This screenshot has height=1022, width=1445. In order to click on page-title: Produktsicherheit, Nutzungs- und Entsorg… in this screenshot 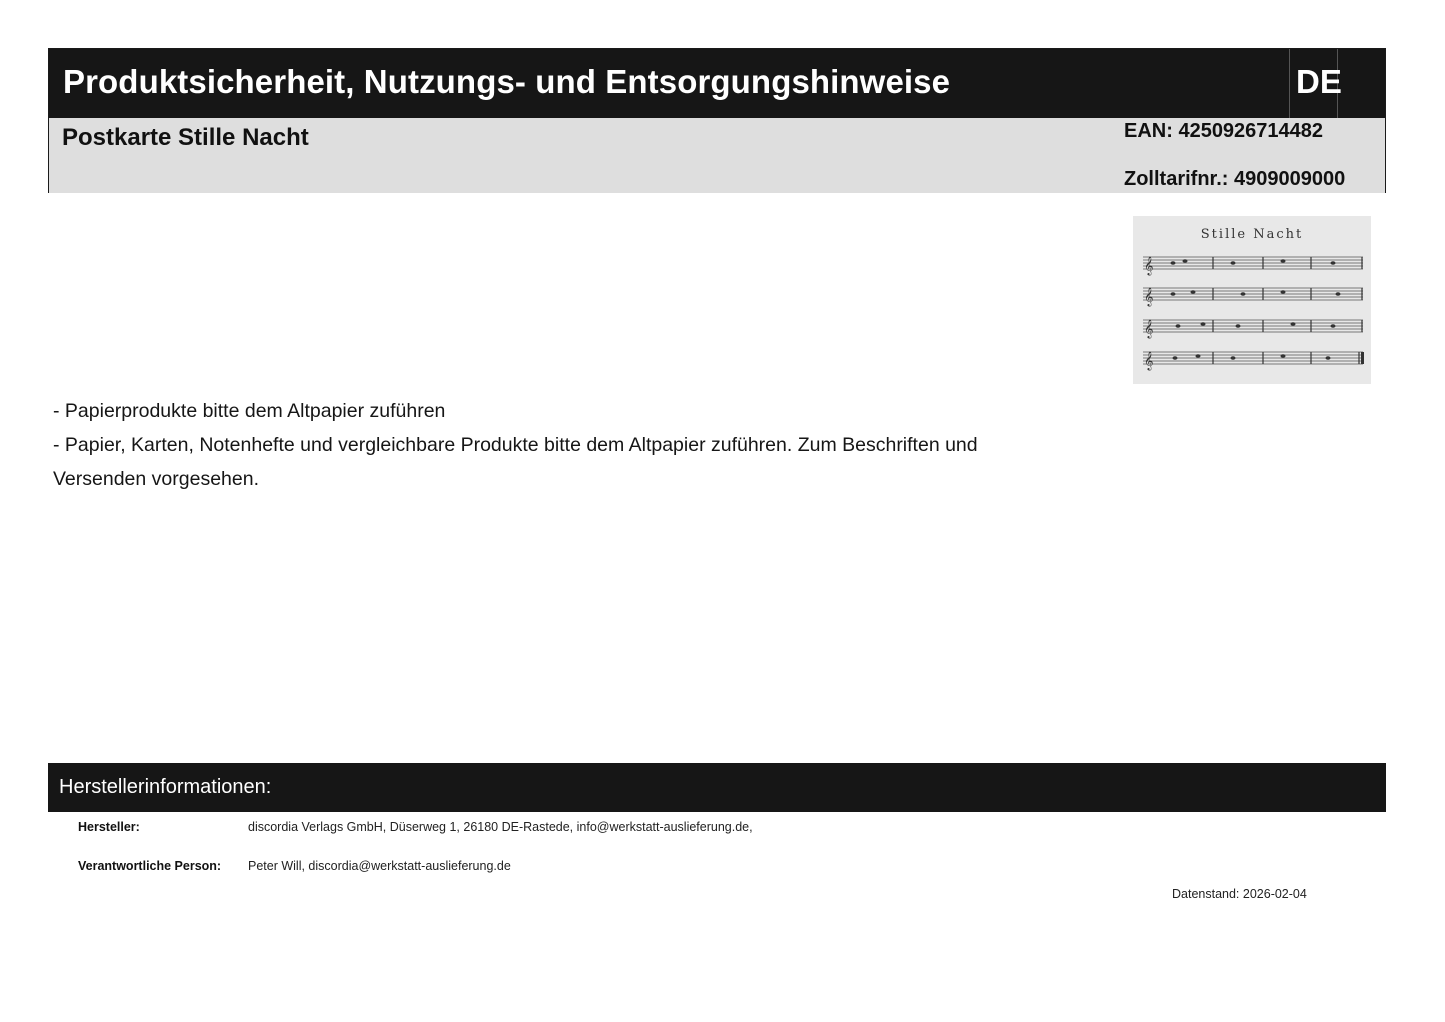, I will do `click(507, 81)`.